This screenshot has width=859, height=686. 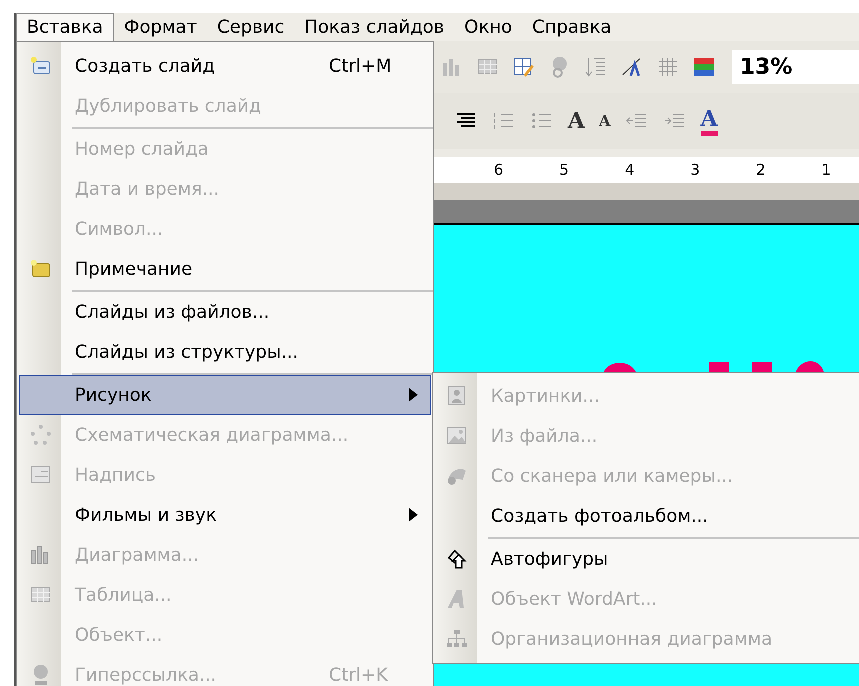 I want to click on menu-item: Автофигуры, so click(x=647, y=559).